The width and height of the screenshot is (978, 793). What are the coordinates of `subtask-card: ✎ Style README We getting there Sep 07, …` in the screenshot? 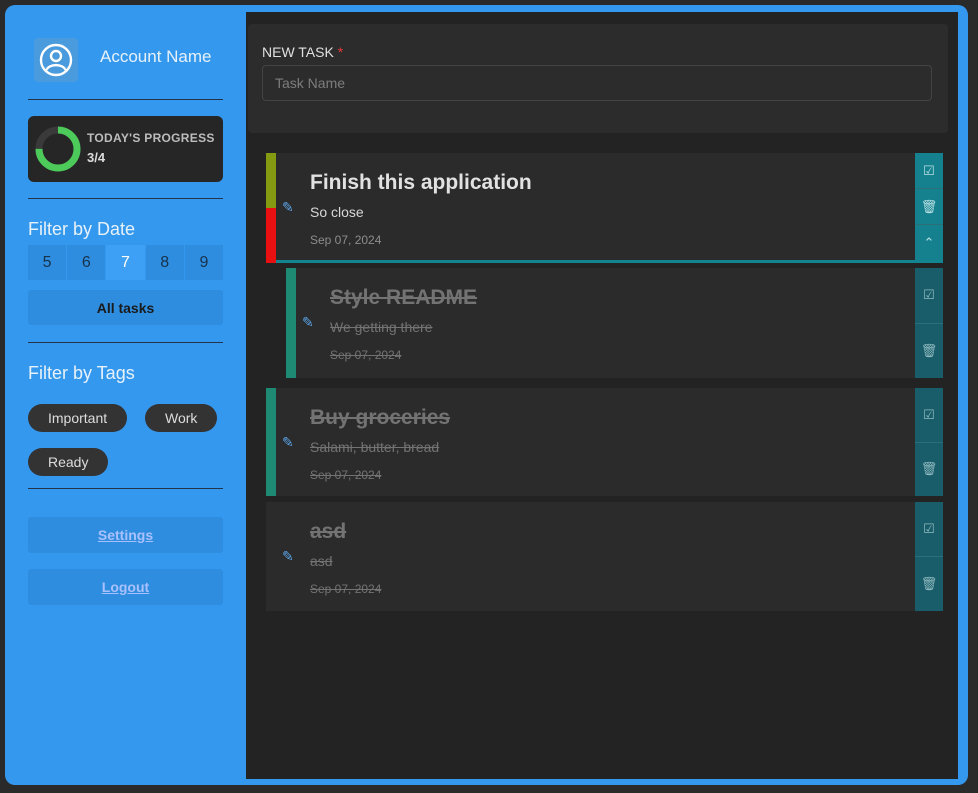 It's located at (614, 323).